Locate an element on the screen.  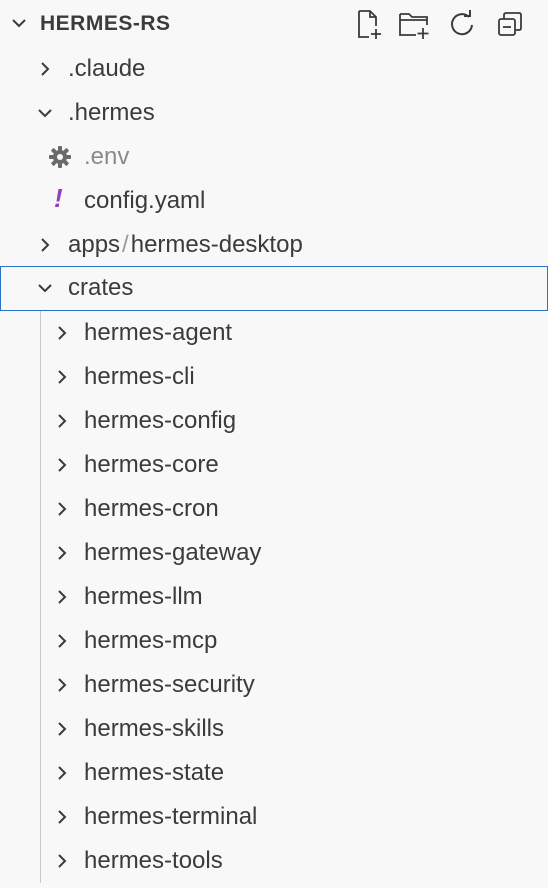
tree-item-label: hermes-llm is located at coordinates (143, 596).